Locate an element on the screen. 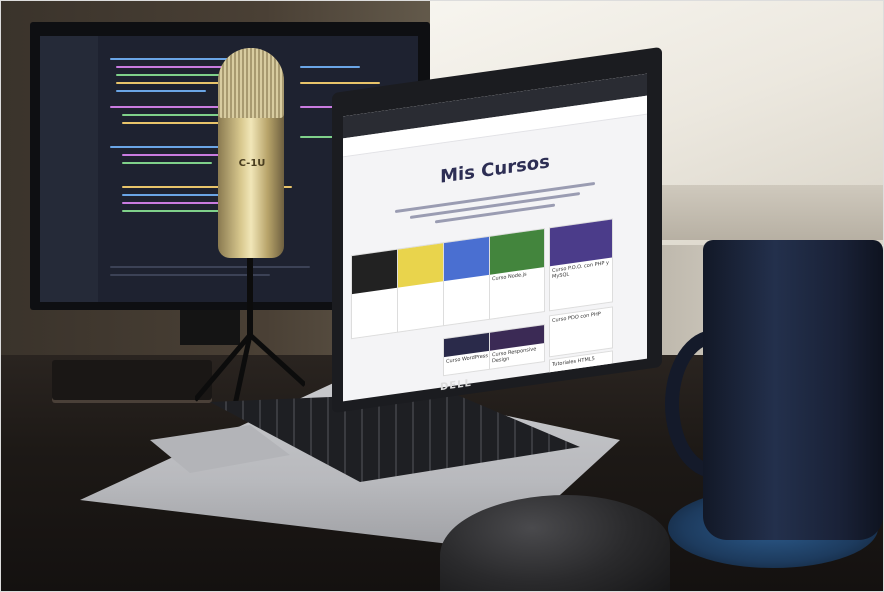  condenser-microphone: C-1U is located at coordinates (251, 153).